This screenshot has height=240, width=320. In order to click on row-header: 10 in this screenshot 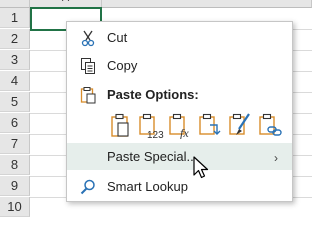, I will do `click(15, 207)`.